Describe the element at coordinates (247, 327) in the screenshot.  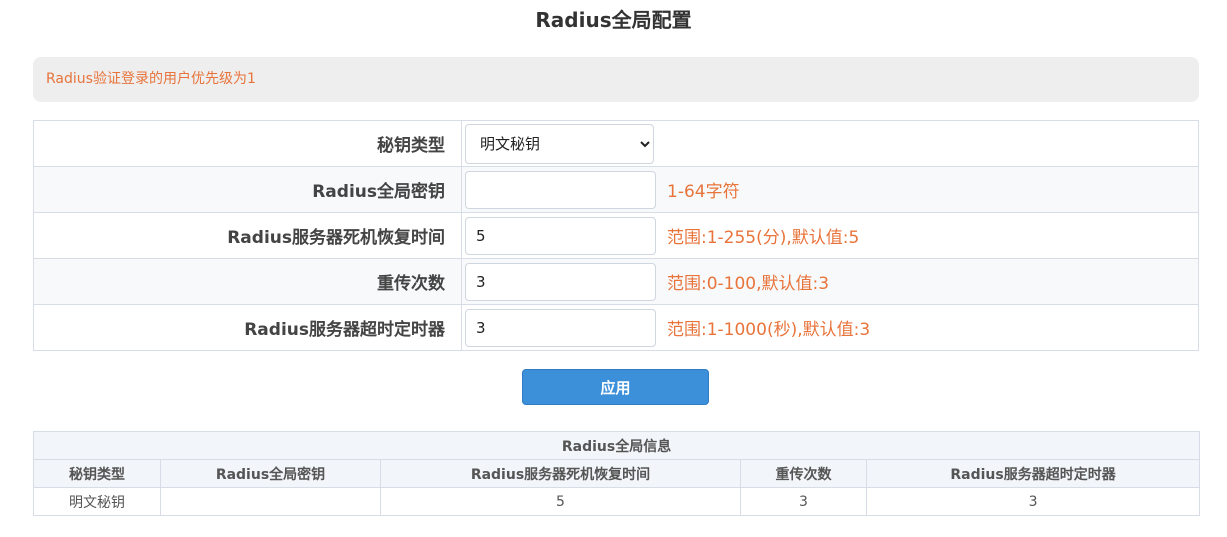
I see `timeout-label: Radius服务器超时定时器` at that location.